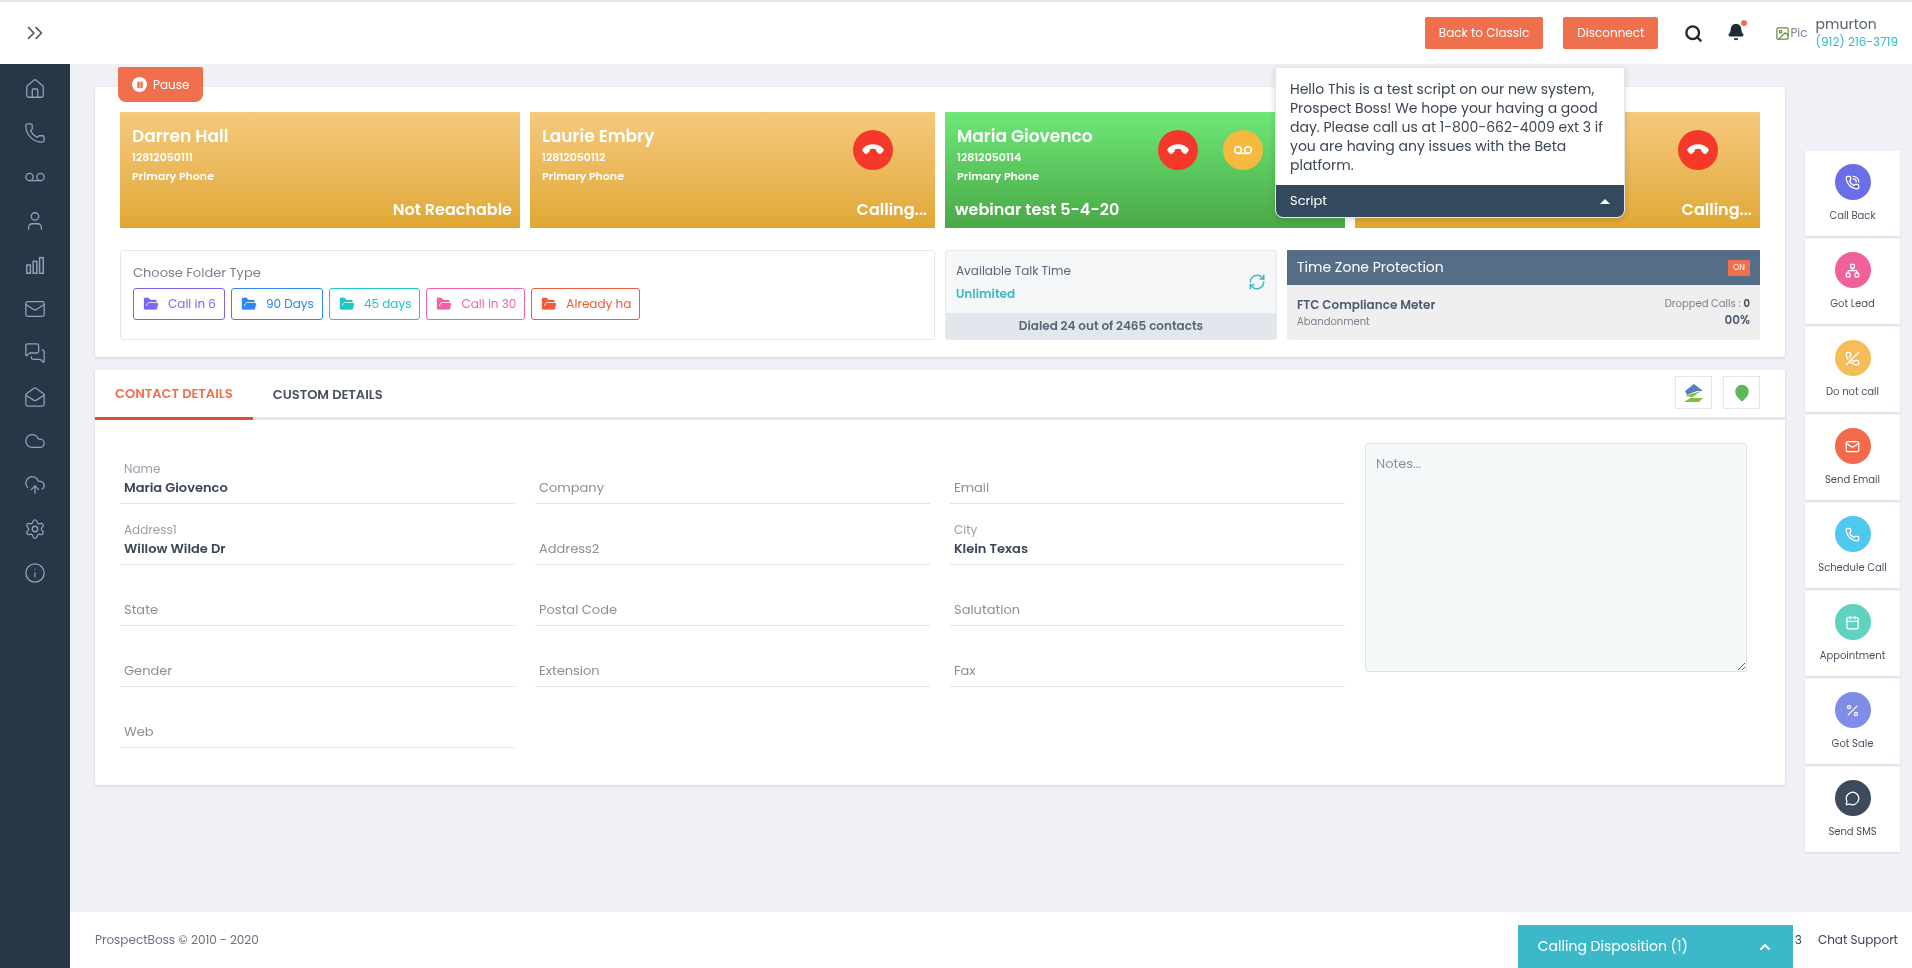 Image resolution: width=1912 pixels, height=968 pixels. What do you see at coordinates (177, 940) in the screenshot?
I see `copyright-text: ProspectBoss © 2010 - 2020` at bounding box center [177, 940].